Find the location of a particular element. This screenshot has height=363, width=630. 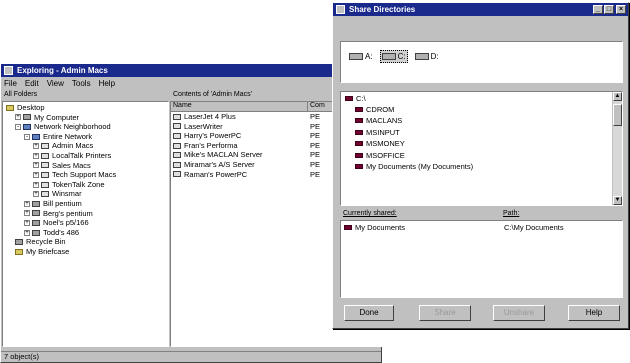

directory-item: MACLANS is located at coordinates (481, 121).